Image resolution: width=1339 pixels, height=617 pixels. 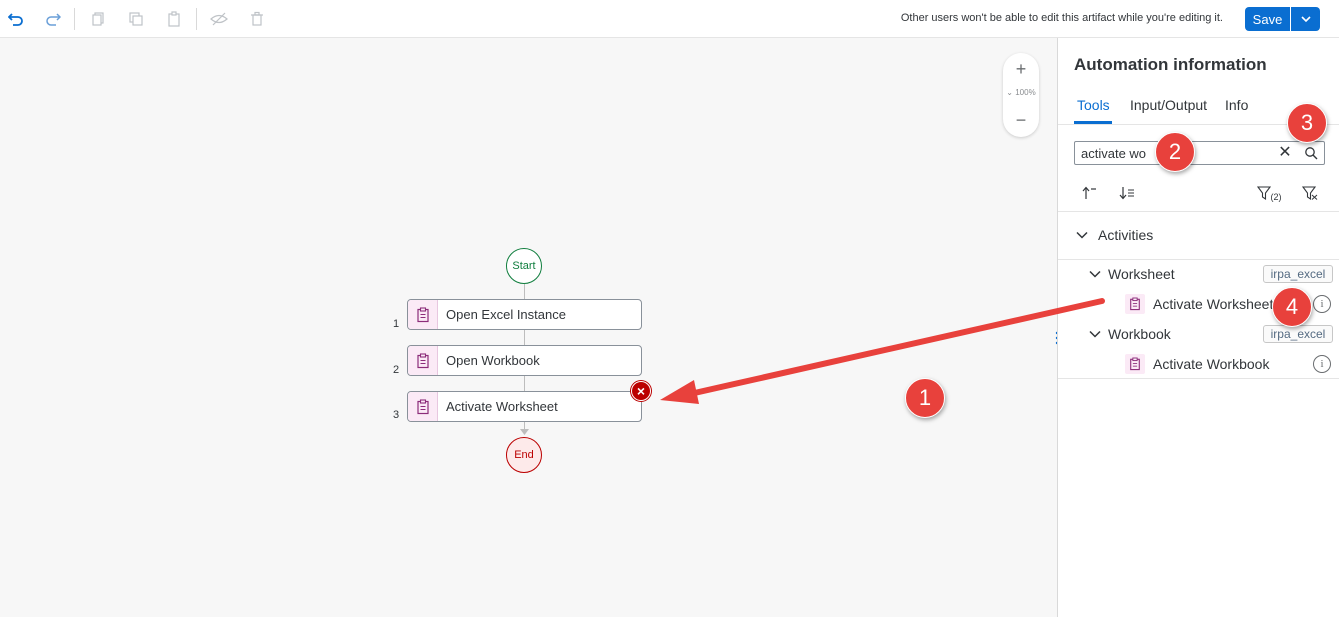 What do you see at coordinates (1267, 19) in the screenshot?
I see `save-button: Save` at bounding box center [1267, 19].